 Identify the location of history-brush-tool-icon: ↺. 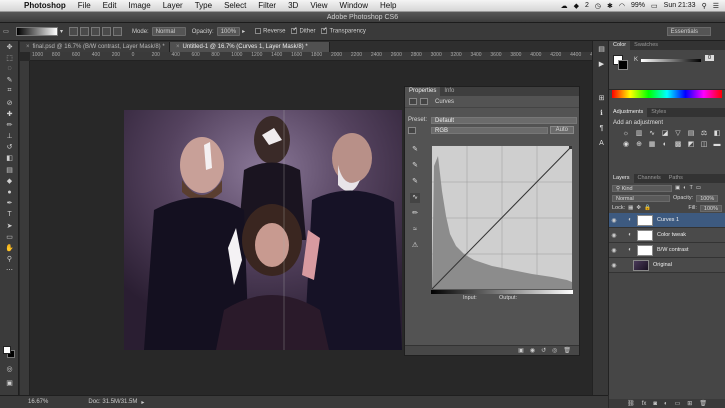
(9, 147).